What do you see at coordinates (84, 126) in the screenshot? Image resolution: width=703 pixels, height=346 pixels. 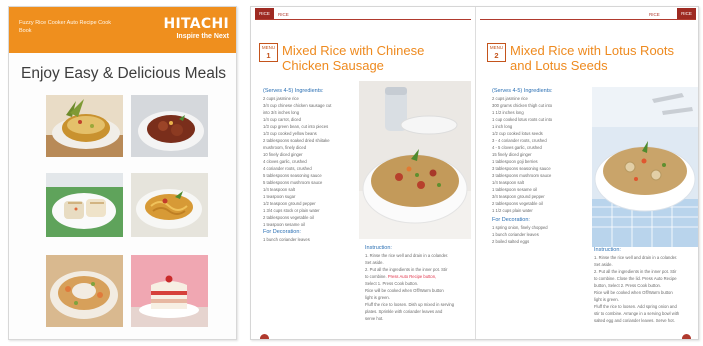 I see `pineapple-rice-photo` at bounding box center [84, 126].